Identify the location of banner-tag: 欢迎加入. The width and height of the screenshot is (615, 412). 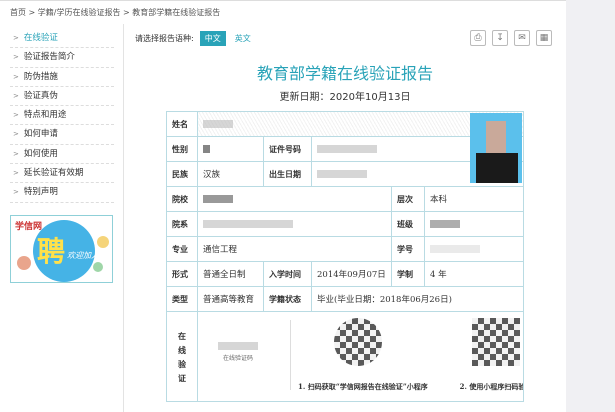
(83, 255).